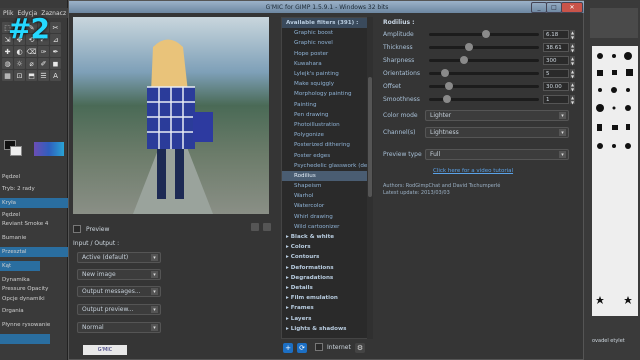 The height and width of the screenshot is (360, 640). What do you see at coordinates (484, 34) in the screenshot?
I see `amplitude-slider` at bounding box center [484, 34].